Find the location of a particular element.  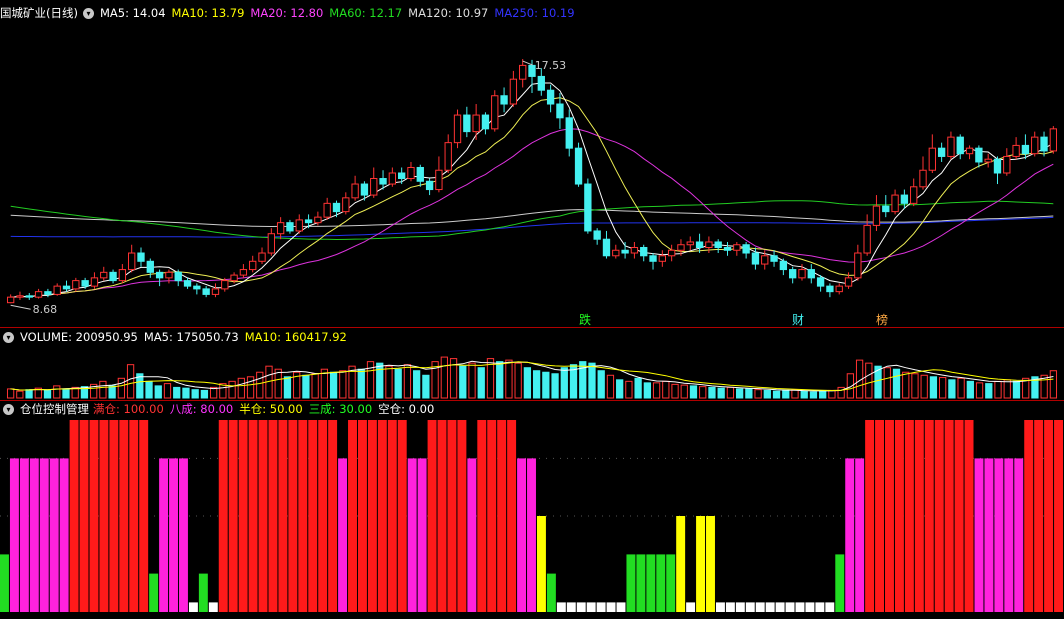

high-pointer is located at coordinates (527, 63).